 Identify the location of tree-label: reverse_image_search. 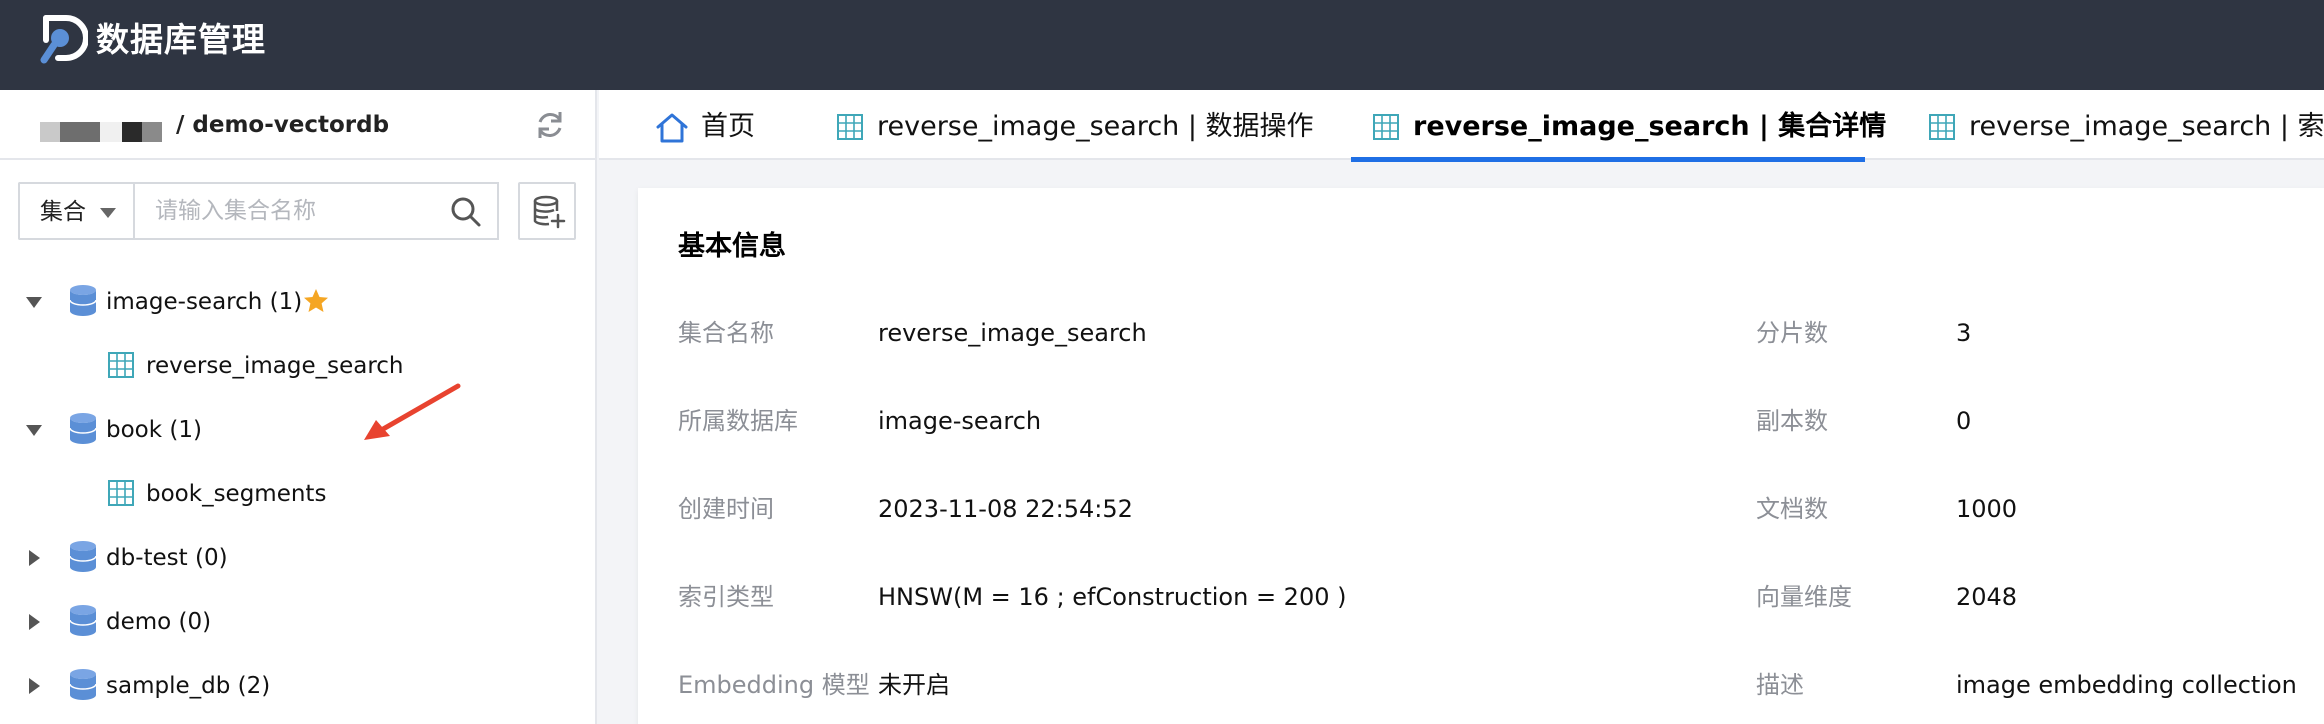
(275, 366).